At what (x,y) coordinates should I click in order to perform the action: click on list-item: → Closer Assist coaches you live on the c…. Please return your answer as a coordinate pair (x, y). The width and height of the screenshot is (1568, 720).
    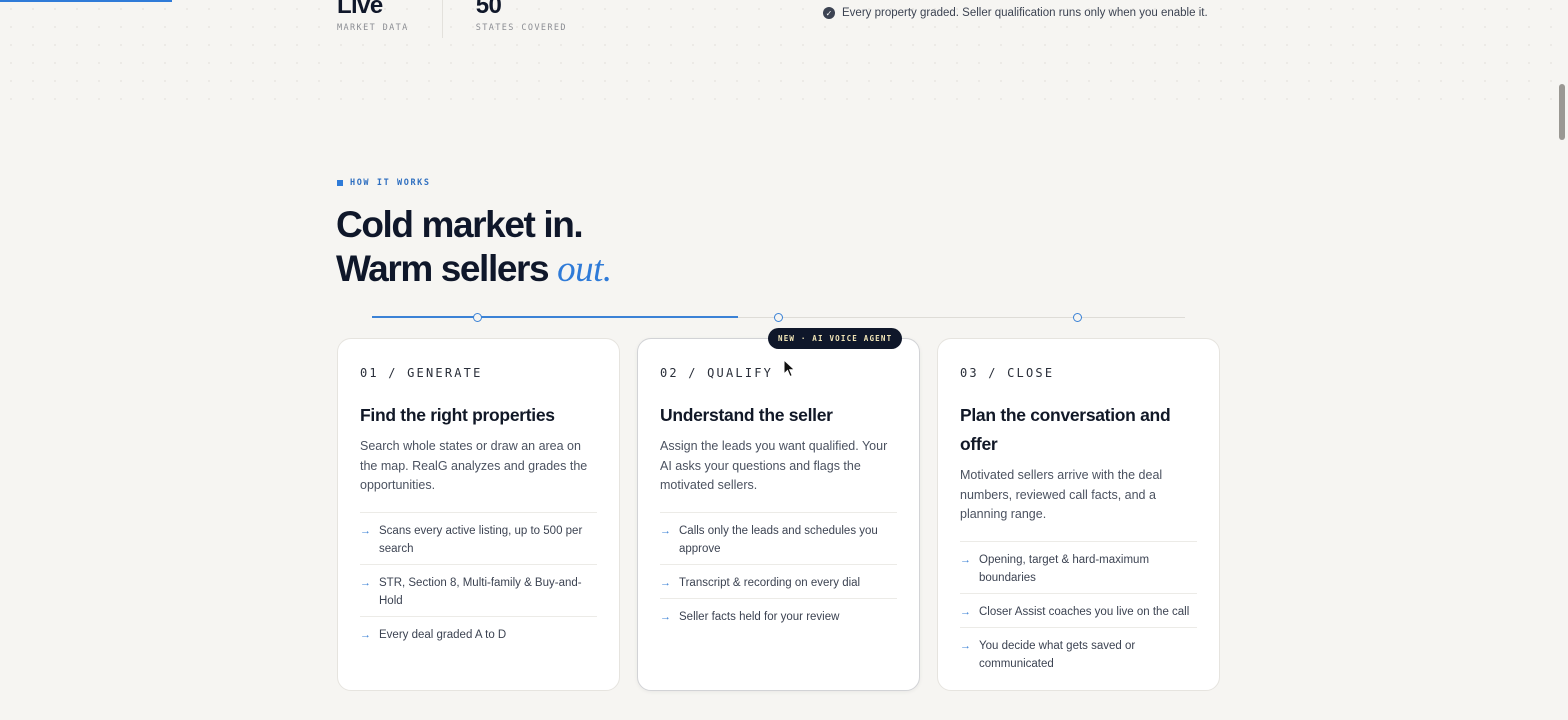
    Looking at the image, I should click on (1078, 611).